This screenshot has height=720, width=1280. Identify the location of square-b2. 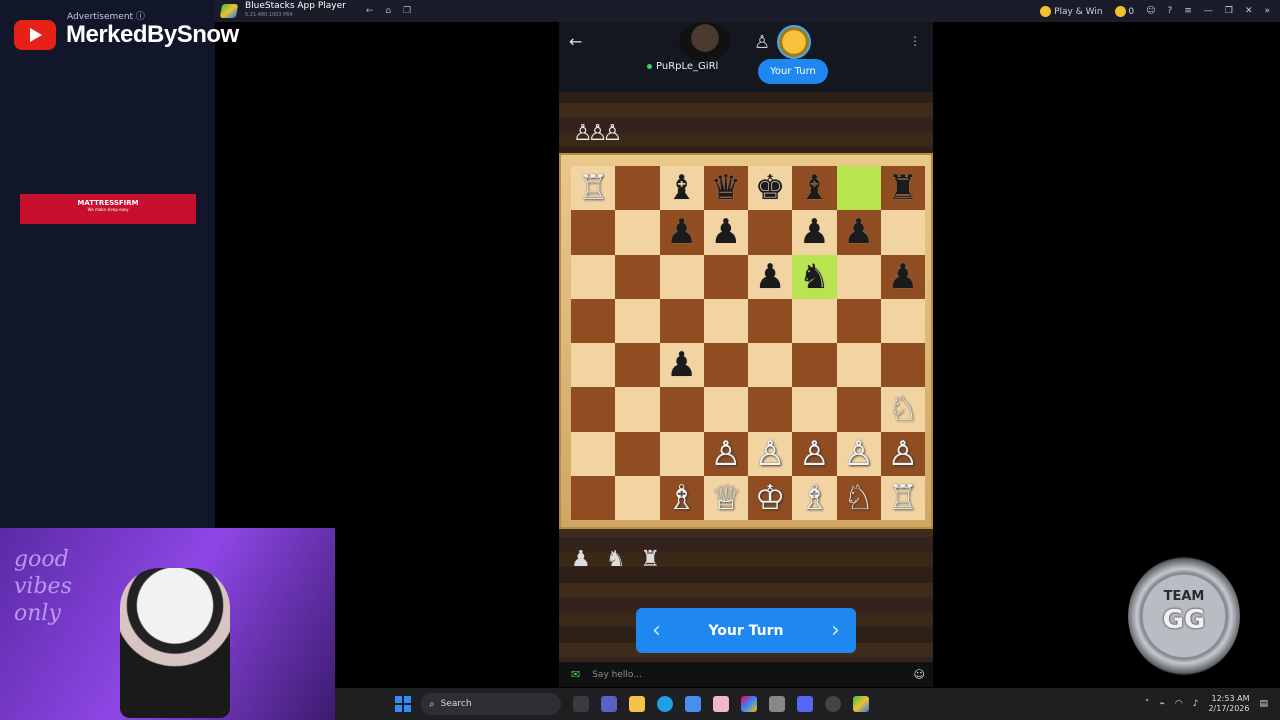
(637, 453).